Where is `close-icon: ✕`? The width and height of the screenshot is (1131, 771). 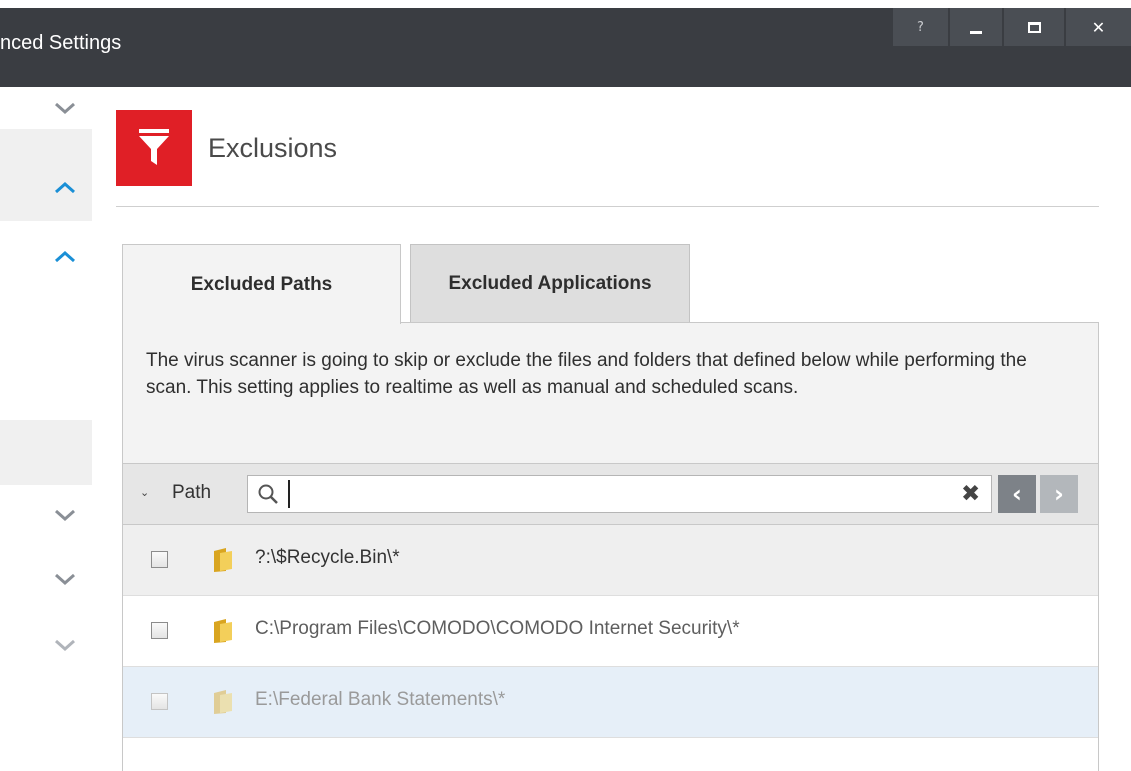 close-icon: ✕ is located at coordinates (1098, 27).